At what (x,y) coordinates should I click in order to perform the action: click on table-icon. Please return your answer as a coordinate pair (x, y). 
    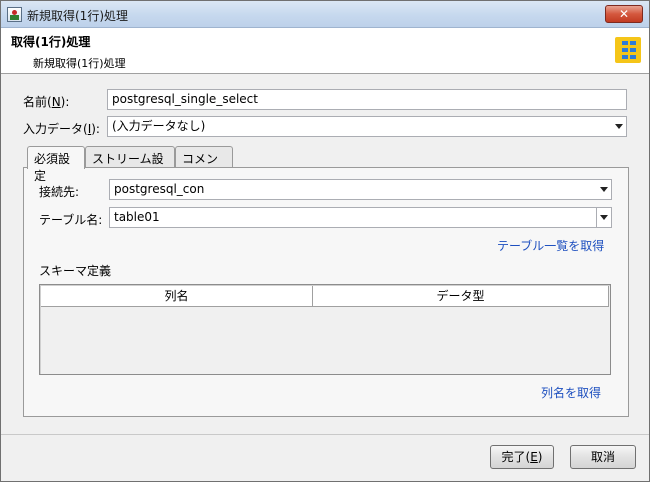
    Looking at the image, I should click on (628, 50).